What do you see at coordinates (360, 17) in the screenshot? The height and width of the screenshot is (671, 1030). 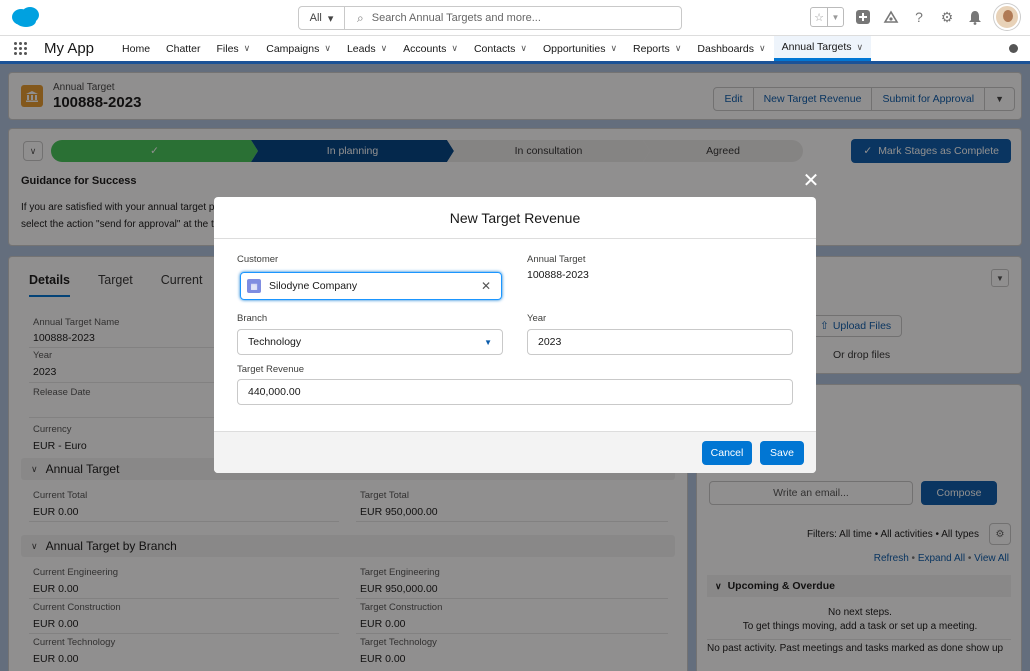 I see `search-icon: ⌕` at bounding box center [360, 17].